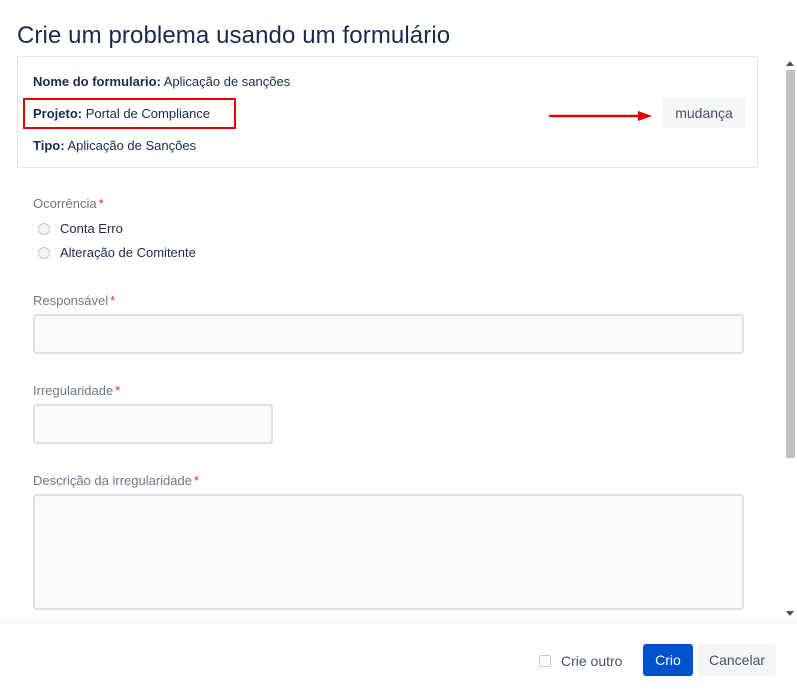 The height and width of the screenshot is (690, 797). What do you see at coordinates (132, 145) in the screenshot?
I see `type-value: Aplicação de Sanções` at bounding box center [132, 145].